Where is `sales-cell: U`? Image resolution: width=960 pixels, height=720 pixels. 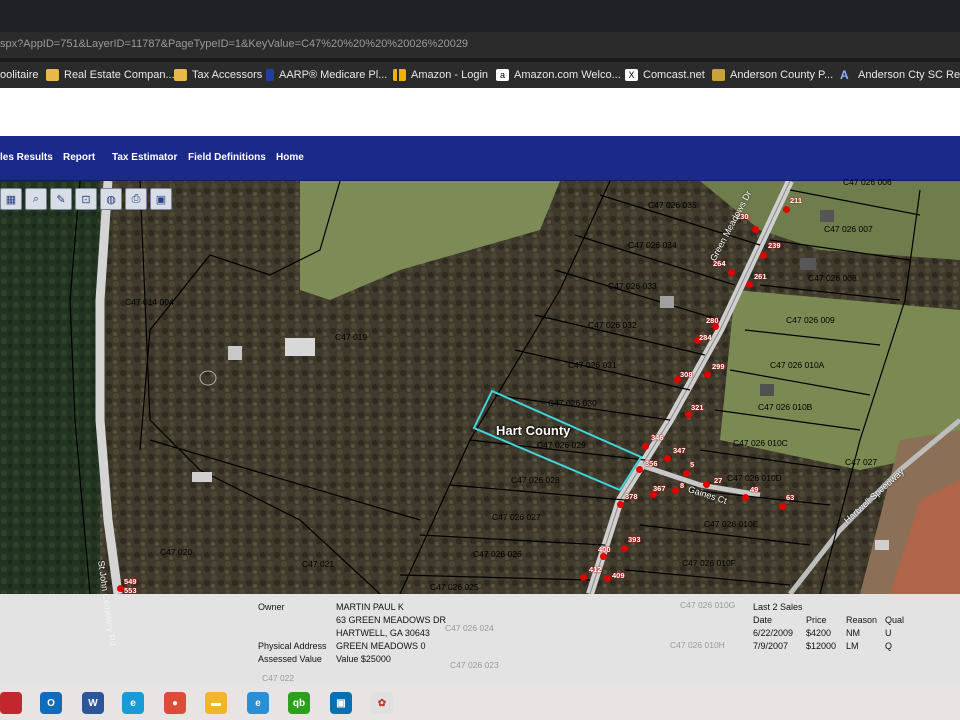
sales-cell: U is located at coordinates (888, 633).